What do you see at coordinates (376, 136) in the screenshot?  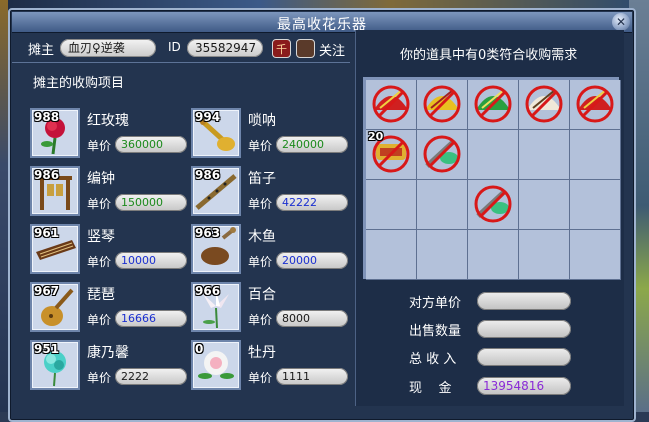 I see `inventory-item-count: 20` at bounding box center [376, 136].